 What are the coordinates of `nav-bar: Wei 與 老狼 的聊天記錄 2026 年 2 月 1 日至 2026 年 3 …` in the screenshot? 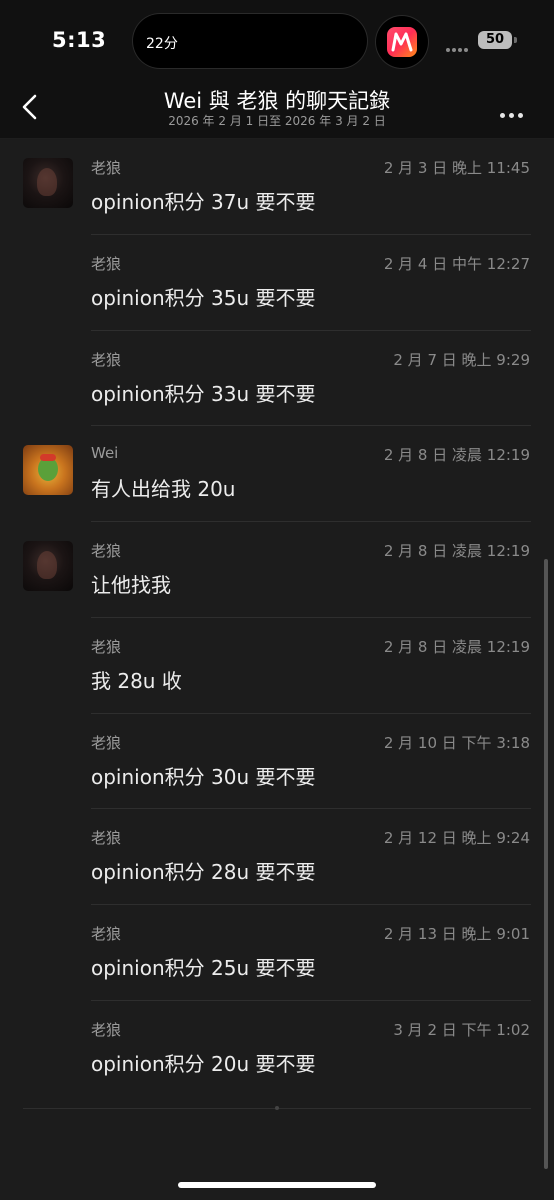 It's located at (277, 104).